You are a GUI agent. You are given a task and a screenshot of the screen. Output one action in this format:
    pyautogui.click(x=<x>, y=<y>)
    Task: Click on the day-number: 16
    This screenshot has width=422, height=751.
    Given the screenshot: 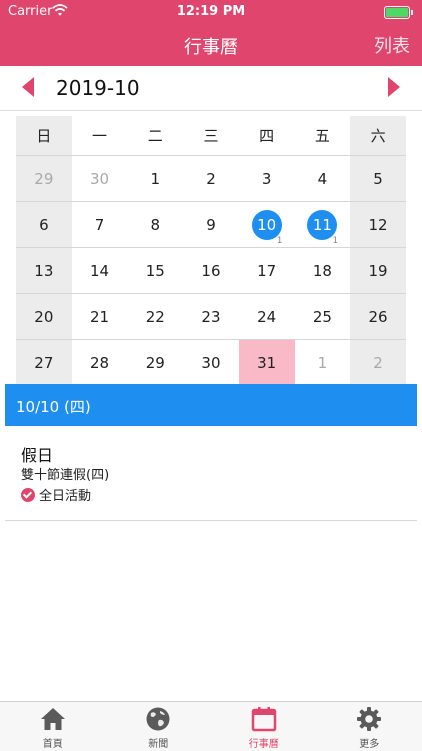 What is the action you would take?
    pyautogui.click(x=210, y=271)
    